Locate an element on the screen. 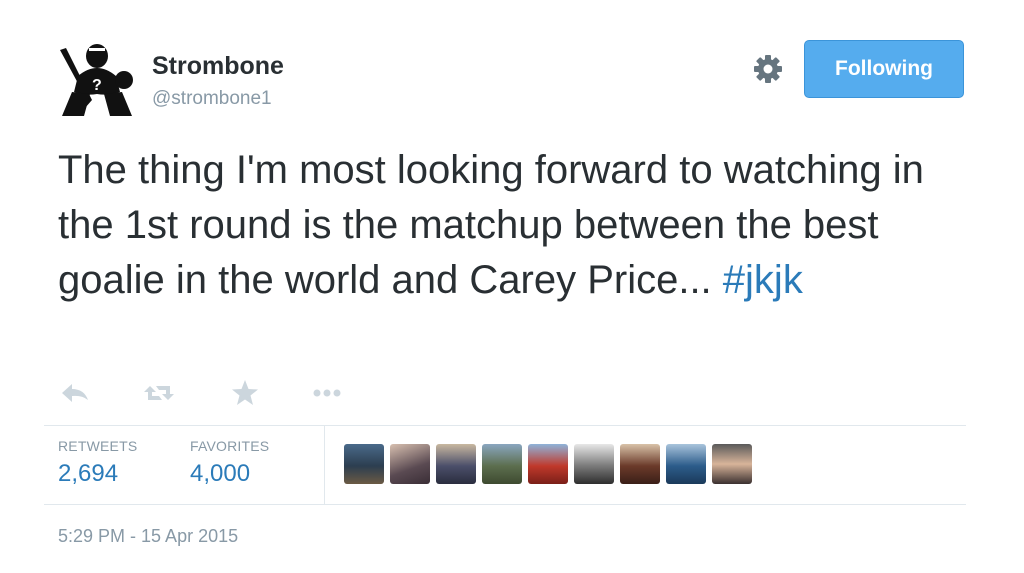  avatar: ? is located at coordinates (97, 79).